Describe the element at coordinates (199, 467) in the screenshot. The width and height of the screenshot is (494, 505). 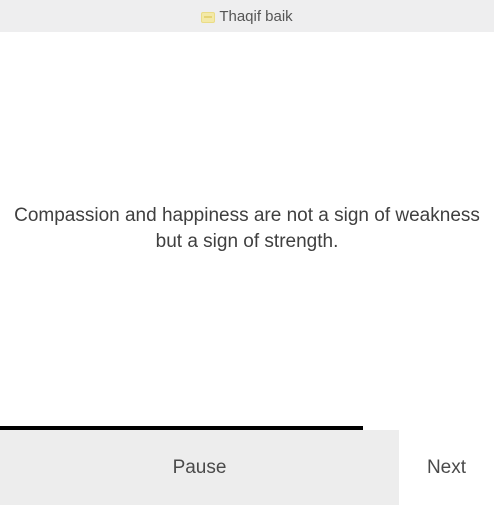
I see `pause-button: Pause` at that location.